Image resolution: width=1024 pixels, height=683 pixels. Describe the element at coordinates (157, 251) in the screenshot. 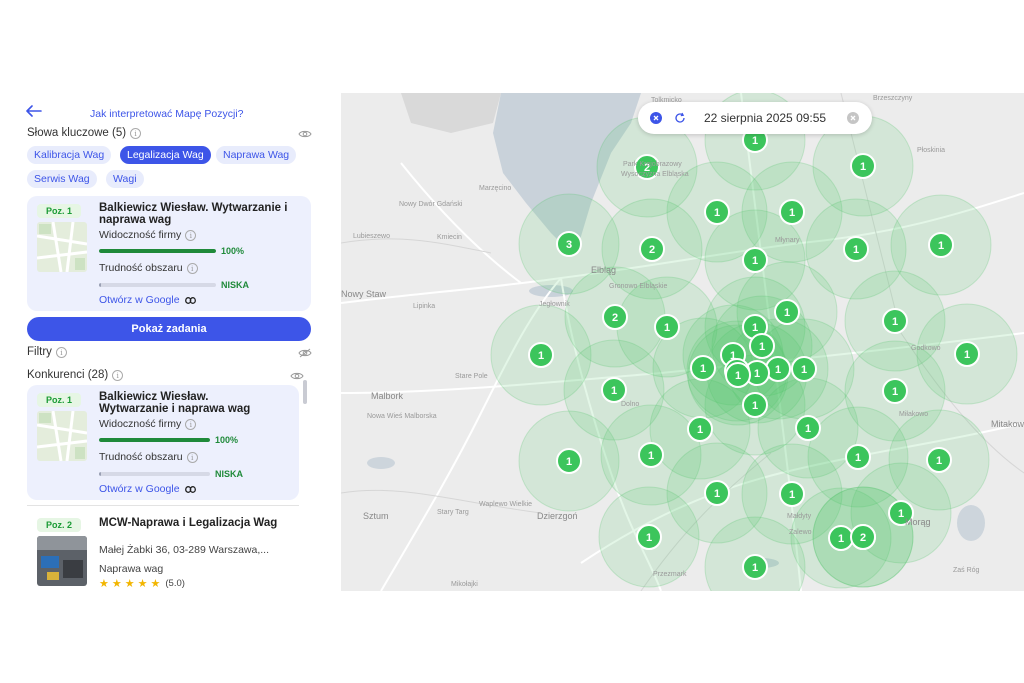

I see `visibility-bar-fill` at that location.